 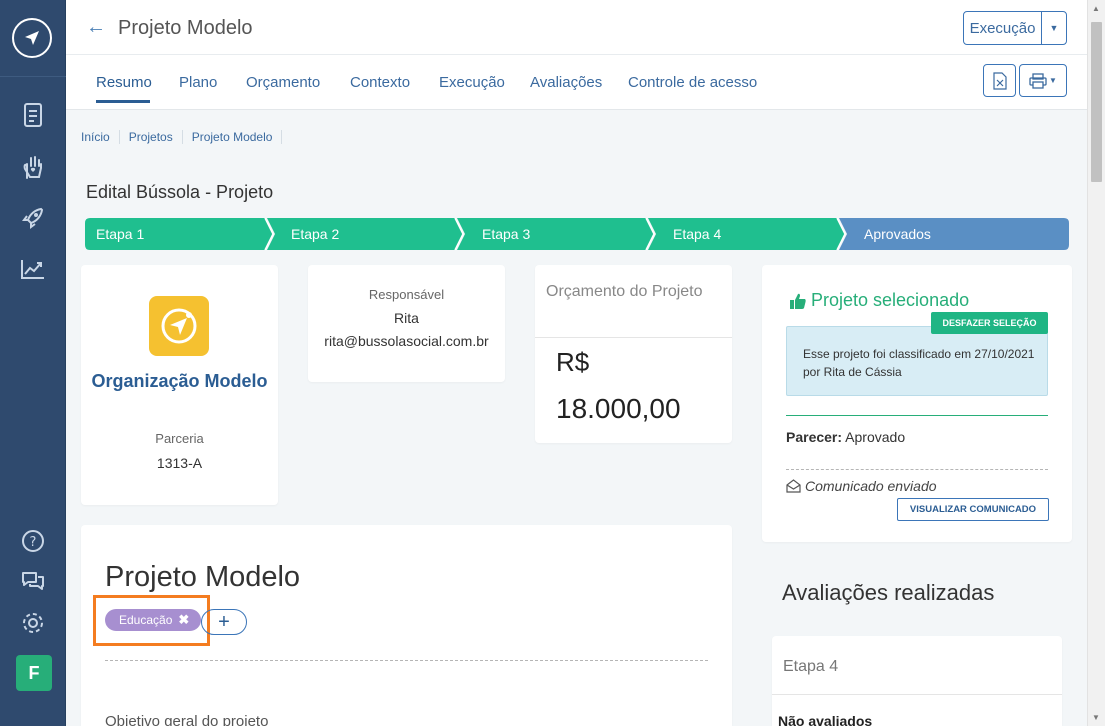 I want to click on page-title: Projeto Modelo, so click(x=185, y=28).